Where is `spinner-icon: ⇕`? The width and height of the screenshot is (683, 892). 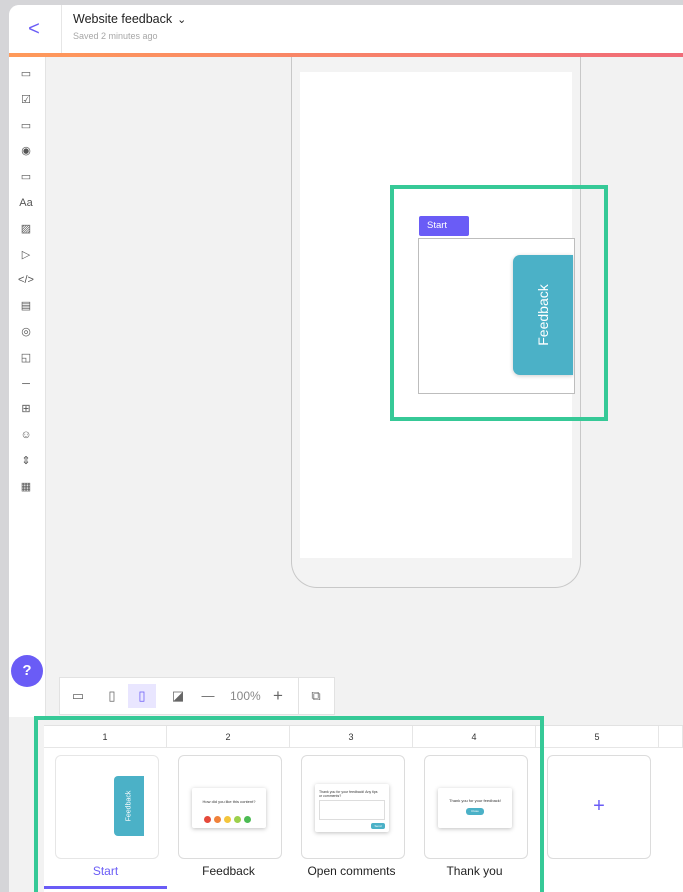
spinner-icon: ⇕ is located at coordinates (26, 461).